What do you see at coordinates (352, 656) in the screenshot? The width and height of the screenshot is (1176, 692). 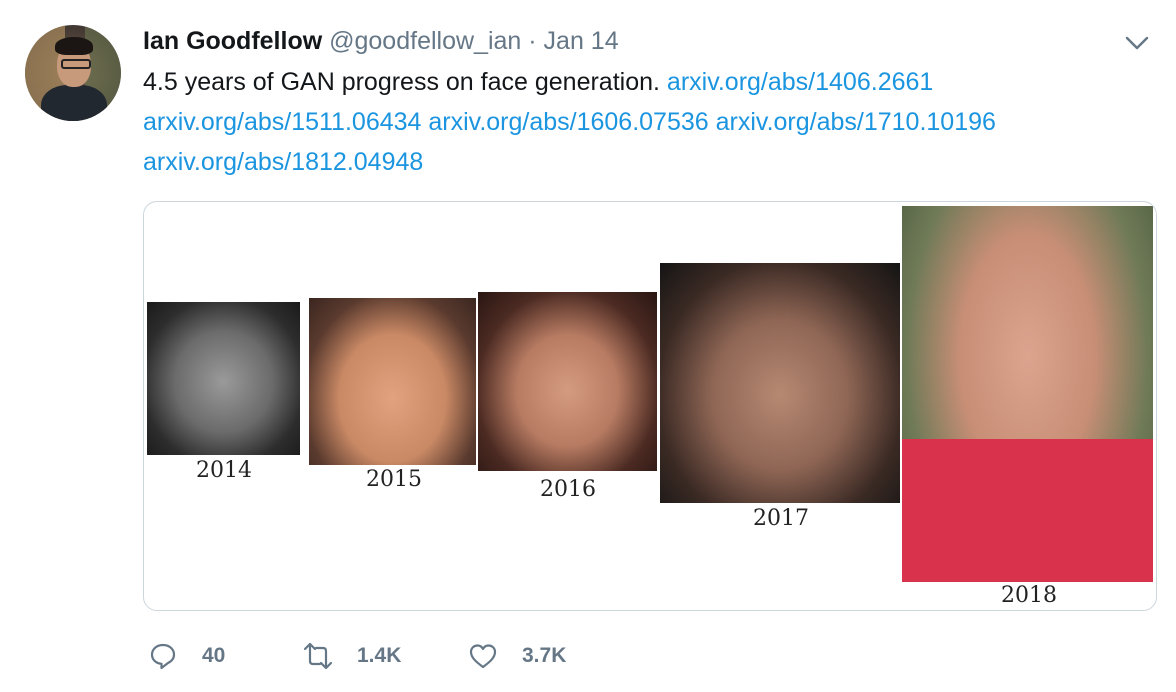 I see `retweet-button: 1.4K` at bounding box center [352, 656].